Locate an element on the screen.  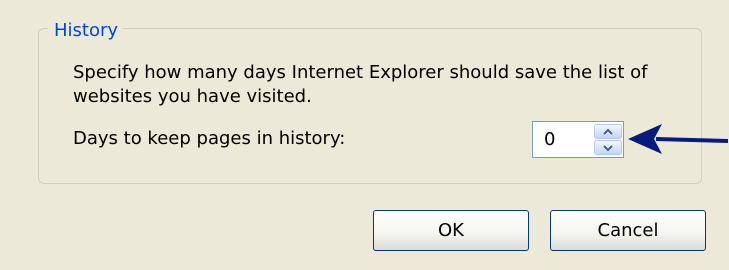
spinner-down-button is located at coordinates (608, 147).